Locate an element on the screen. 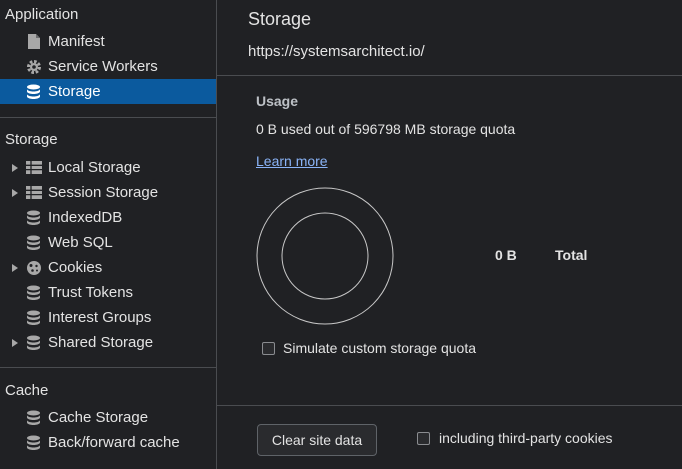 The image size is (682, 469). sidebar-item-label: Service Workers is located at coordinates (103, 66).